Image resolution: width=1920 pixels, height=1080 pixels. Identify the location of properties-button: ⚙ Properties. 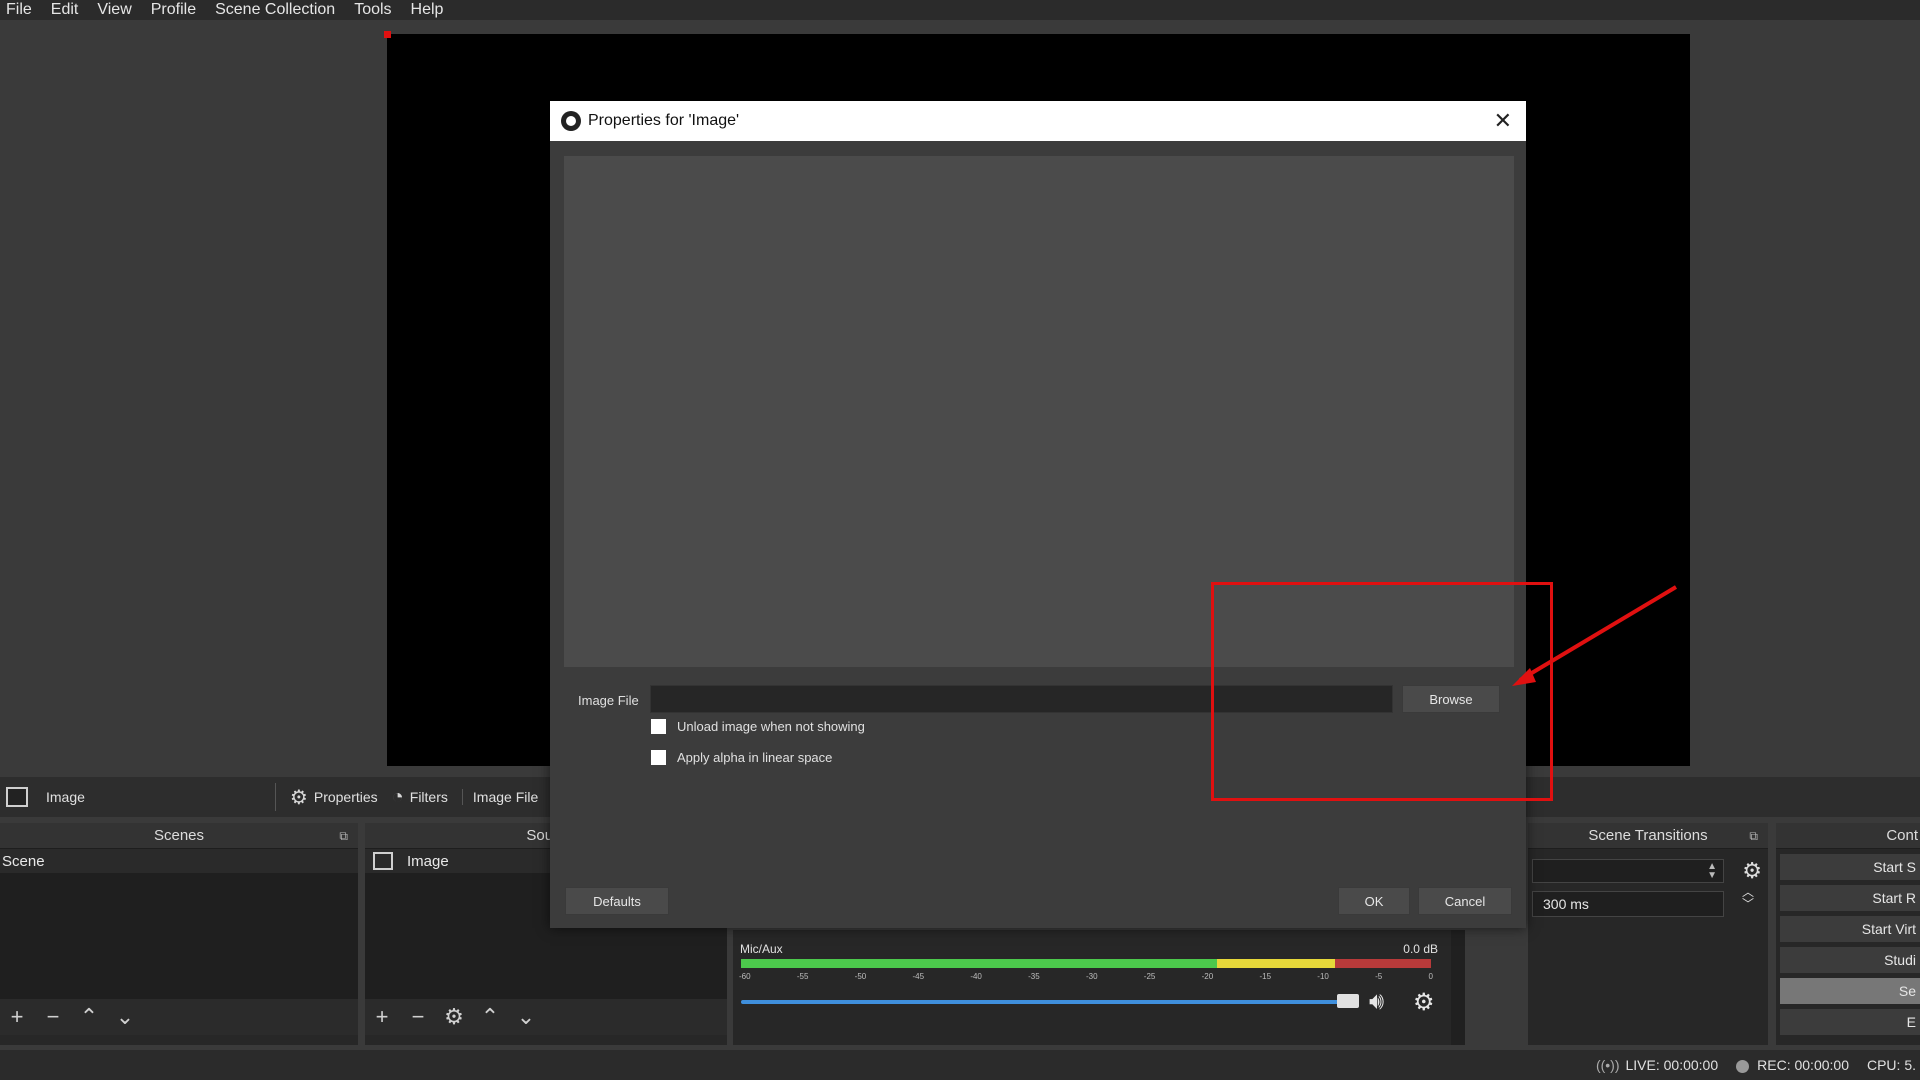
(334, 797).